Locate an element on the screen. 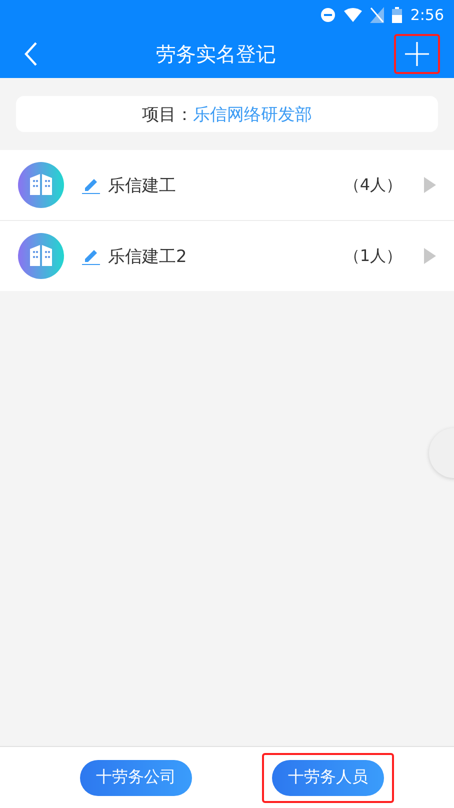  status-time: 2:56 is located at coordinates (427, 15).